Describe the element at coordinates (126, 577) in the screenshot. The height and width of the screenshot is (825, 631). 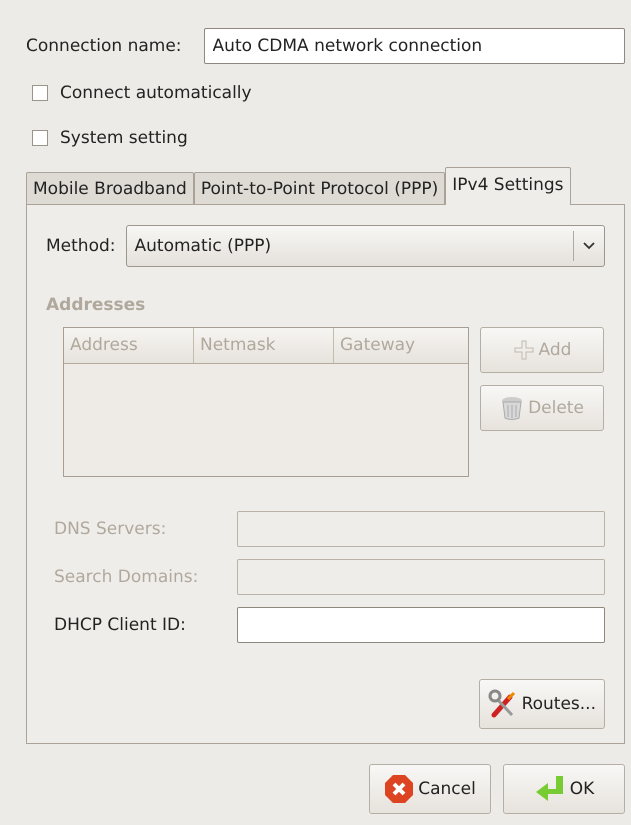
I see `field-label: Search Domains:` at that location.